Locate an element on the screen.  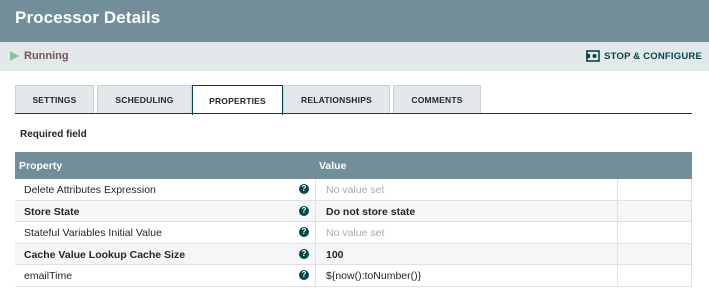
stop-configure-icon is located at coordinates (593, 56).